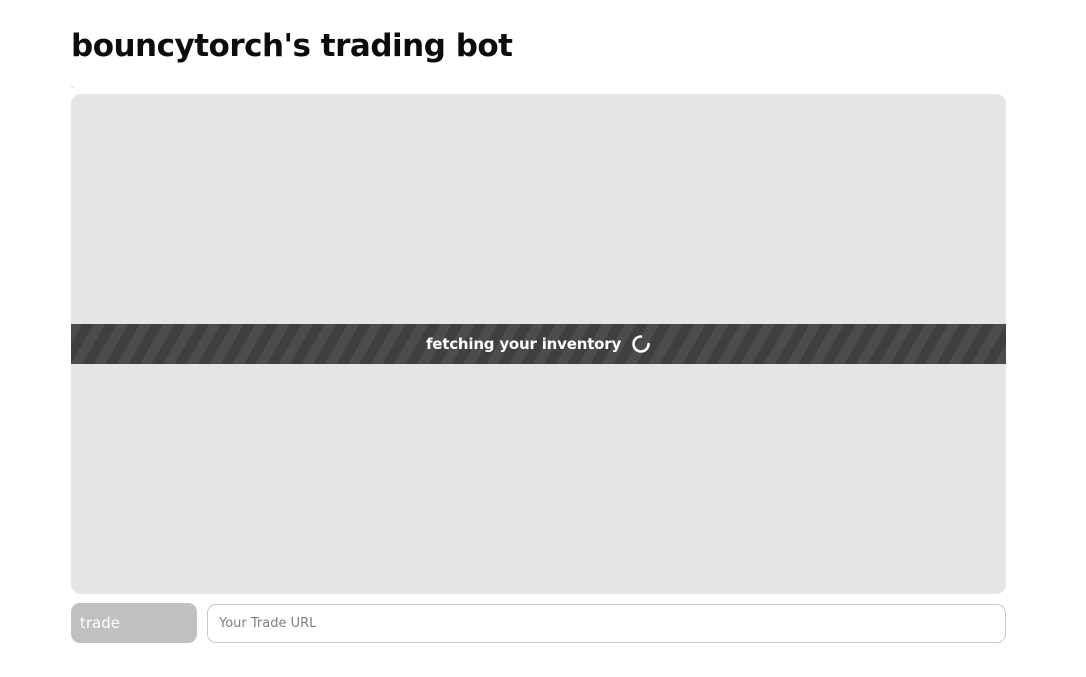  I want to click on loading-bar: fetching your inventory, so click(538, 344).